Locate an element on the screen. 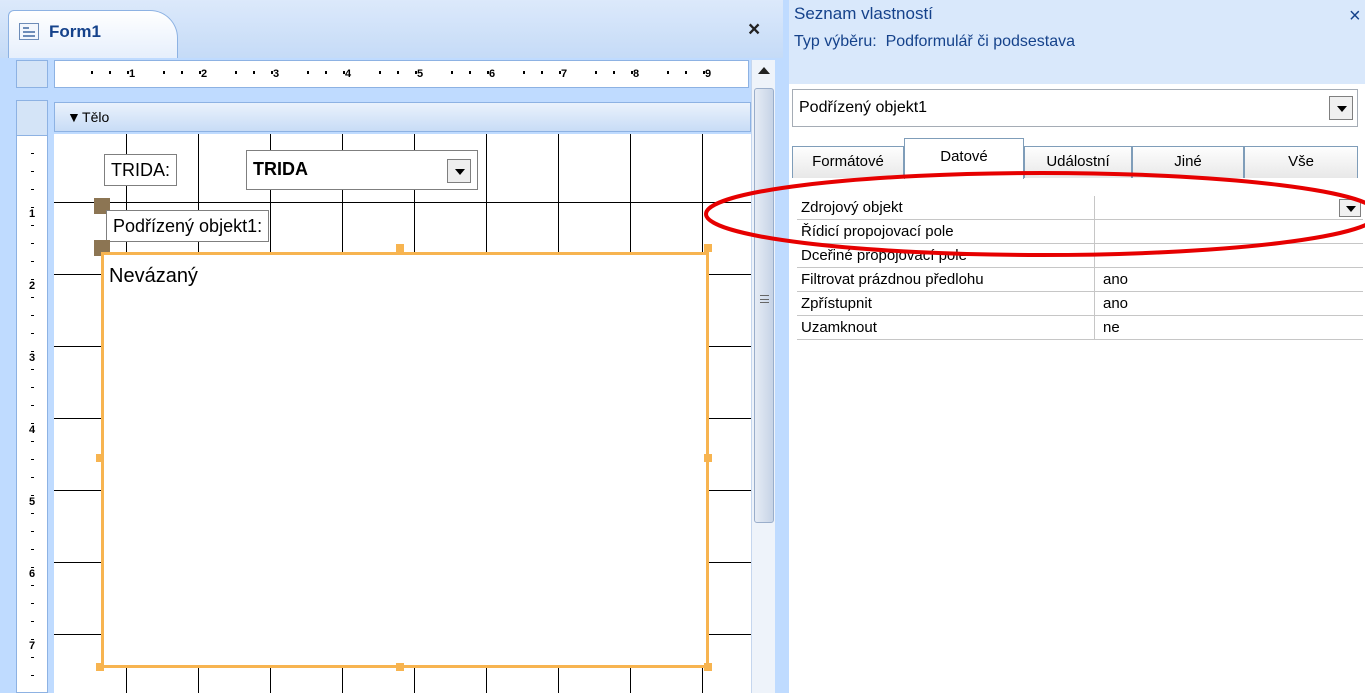  trida-combo-box: TRIDA is located at coordinates (362, 170).